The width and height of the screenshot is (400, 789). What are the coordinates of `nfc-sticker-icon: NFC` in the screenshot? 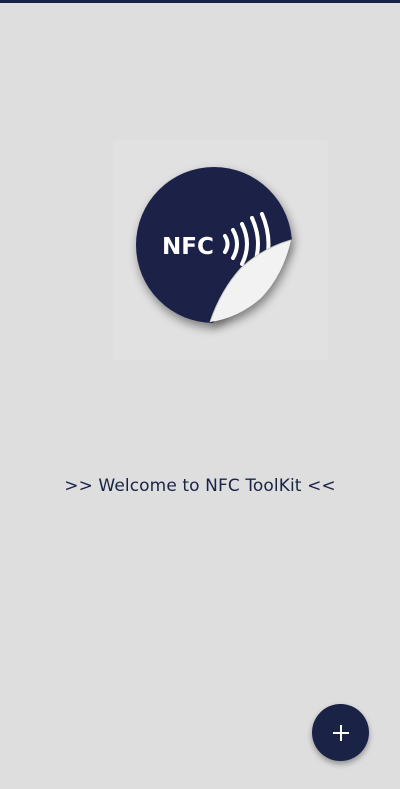 It's located at (214, 245).